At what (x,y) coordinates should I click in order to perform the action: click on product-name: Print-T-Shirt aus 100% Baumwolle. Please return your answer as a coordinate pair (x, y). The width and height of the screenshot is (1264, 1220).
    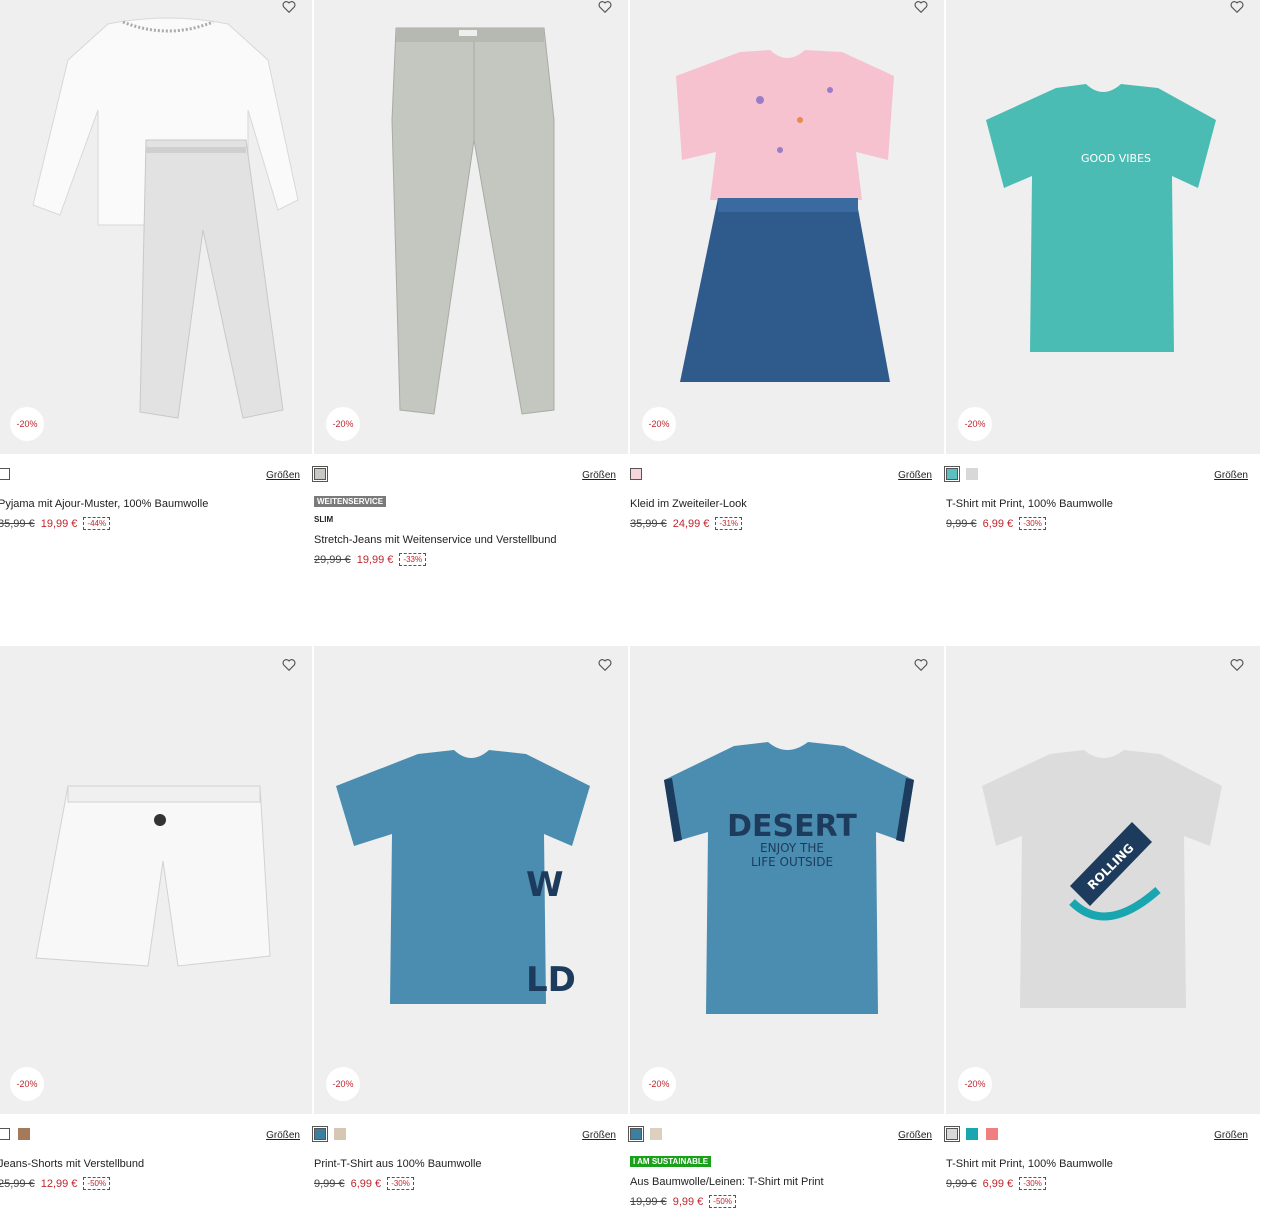
    Looking at the image, I should click on (398, 1164).